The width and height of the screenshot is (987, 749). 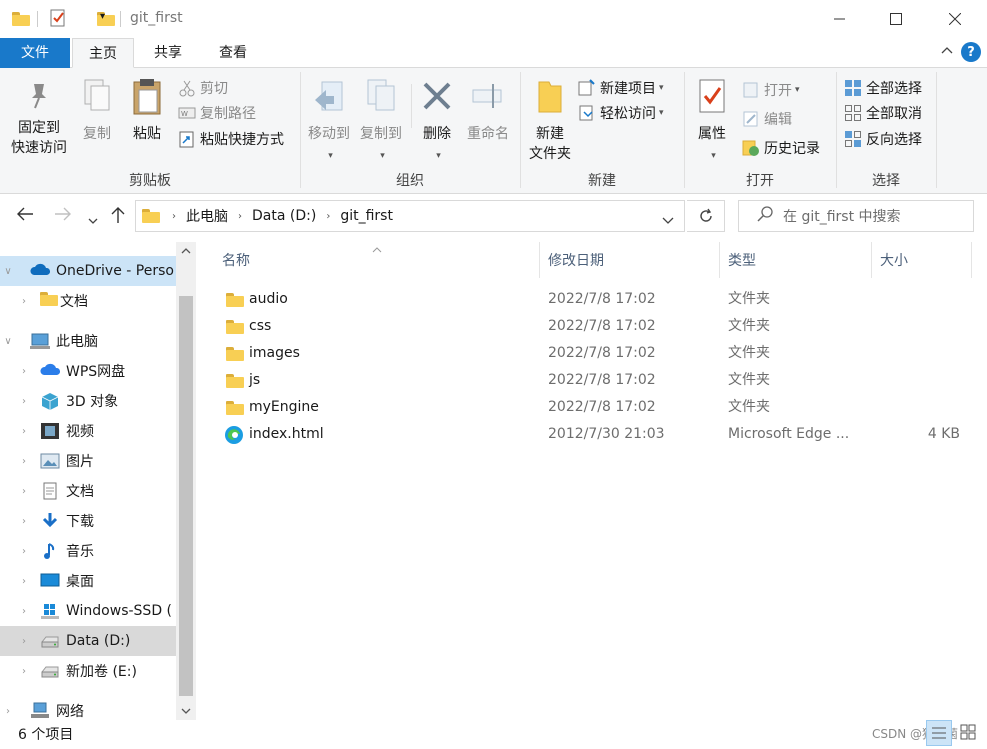 I want to click on nav-item-wps-cloud: › WPS网盘, so click(x=88, y=371).